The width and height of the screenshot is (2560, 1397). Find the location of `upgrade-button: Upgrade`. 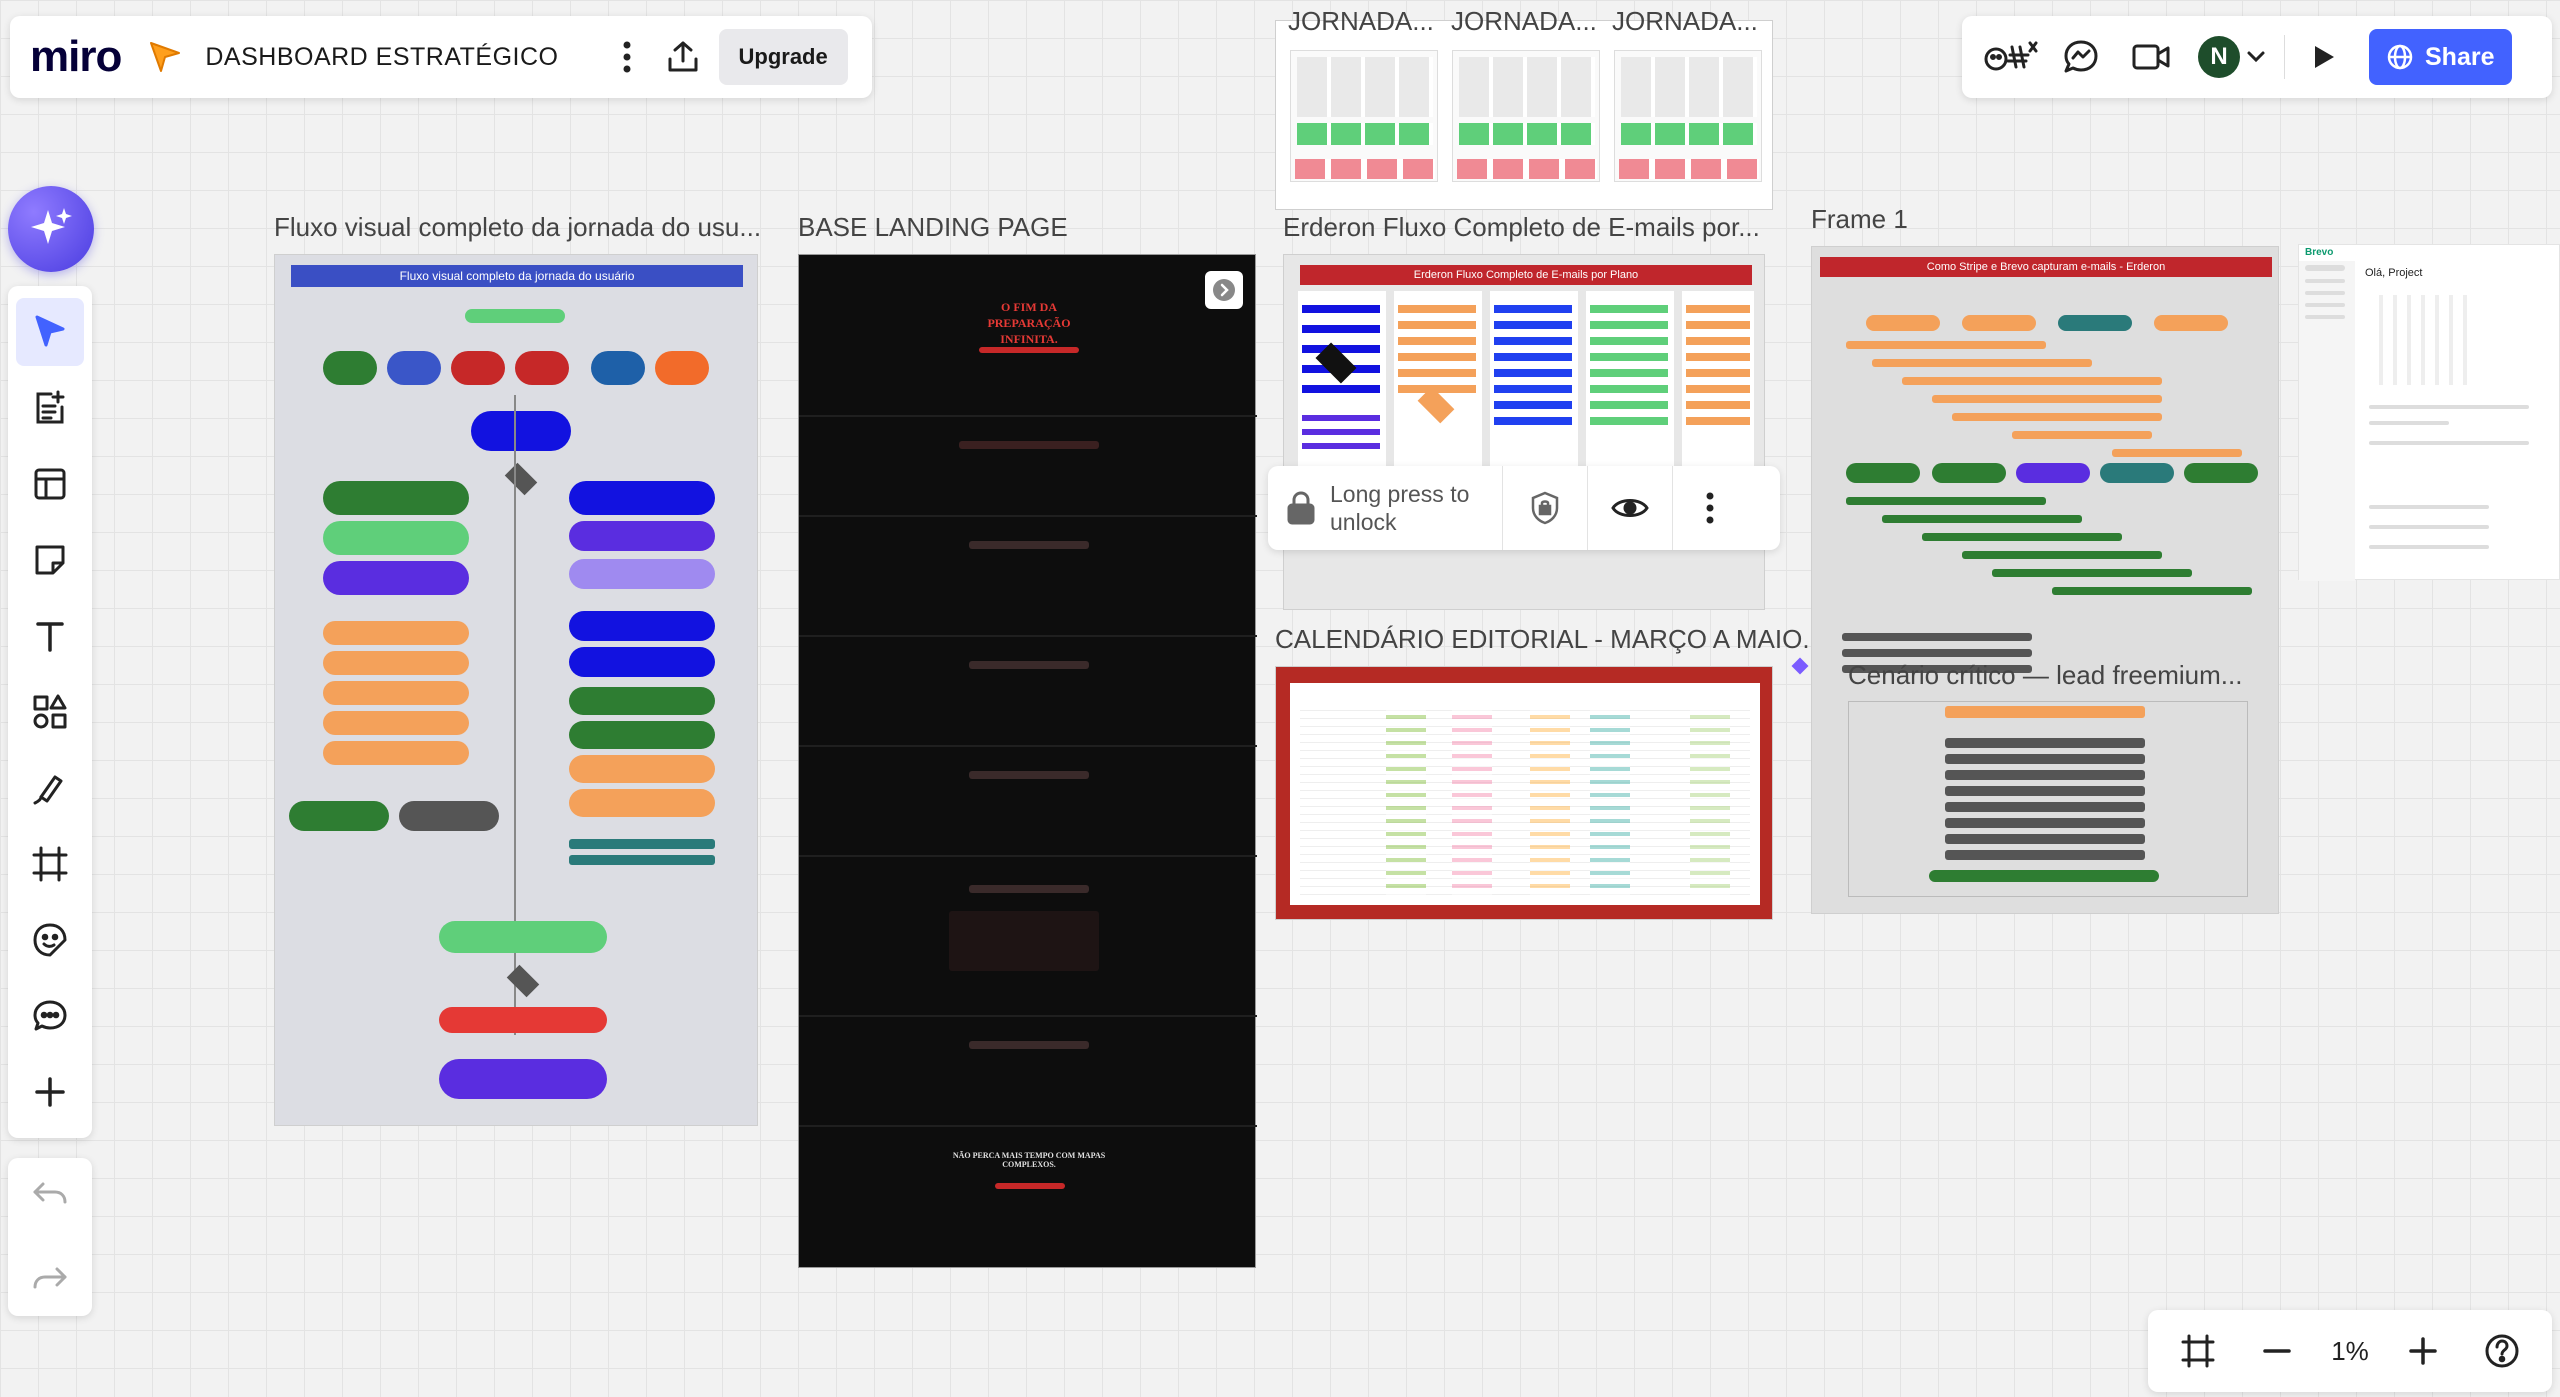

upgrade-button: Upgrade is located at coordinates (783, 57).